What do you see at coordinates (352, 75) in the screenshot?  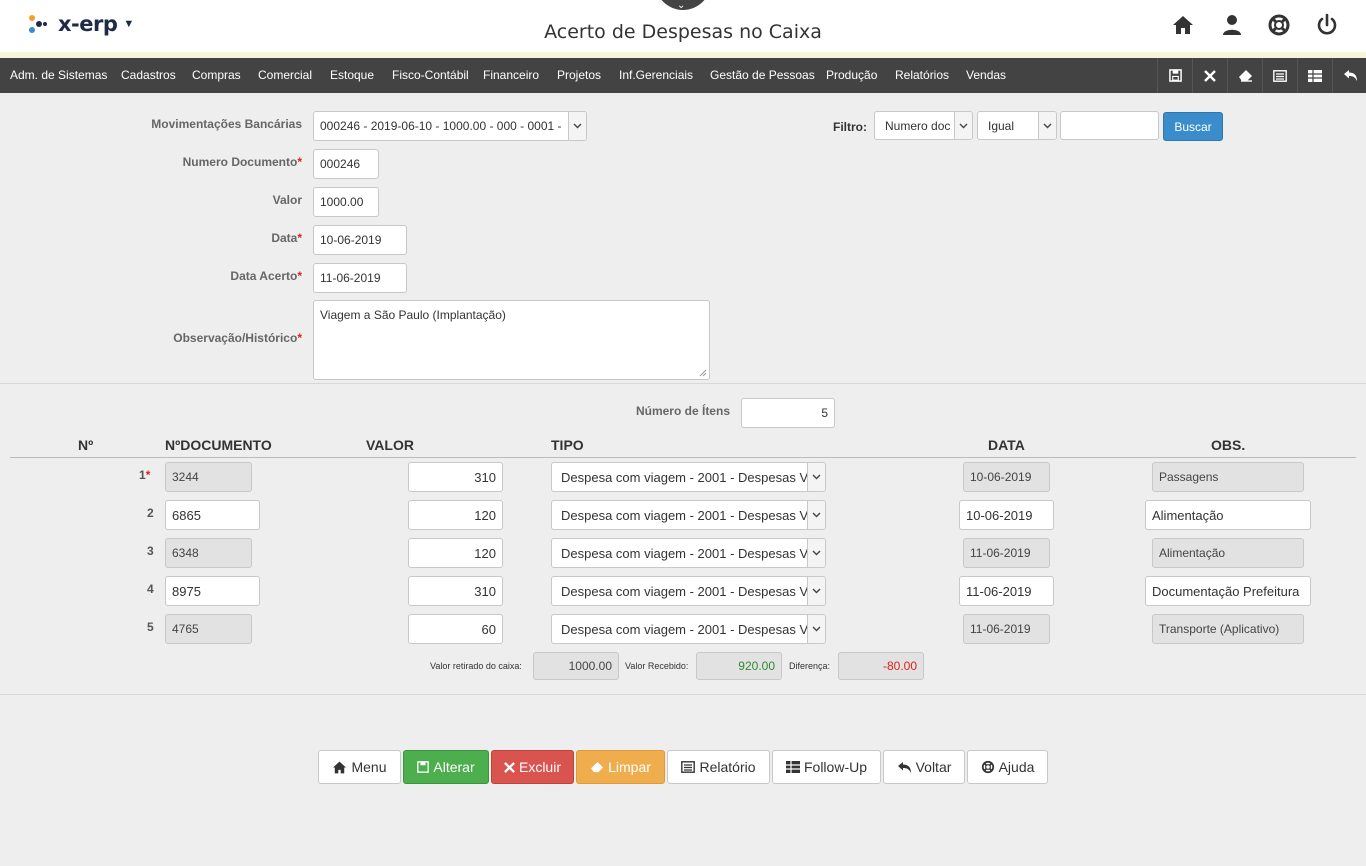 I see `nav-item-estoque: Estoque` at bounding box center [352, 75].